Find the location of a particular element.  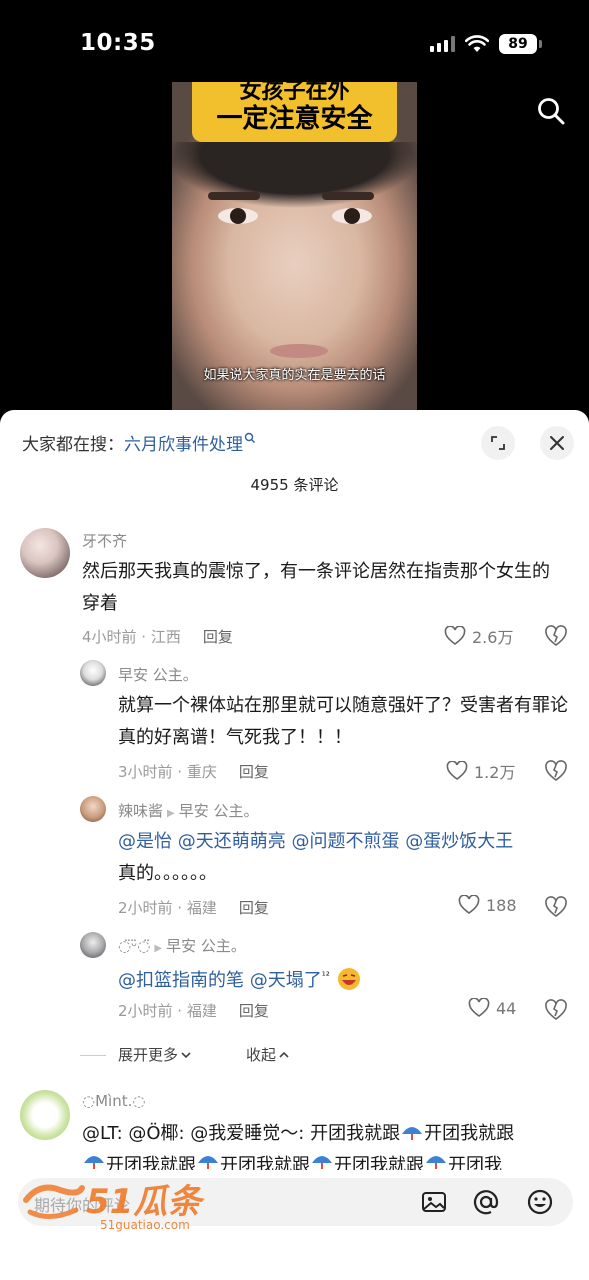

comment-count: 4955 条评论 is located at coordinates (294, 485).